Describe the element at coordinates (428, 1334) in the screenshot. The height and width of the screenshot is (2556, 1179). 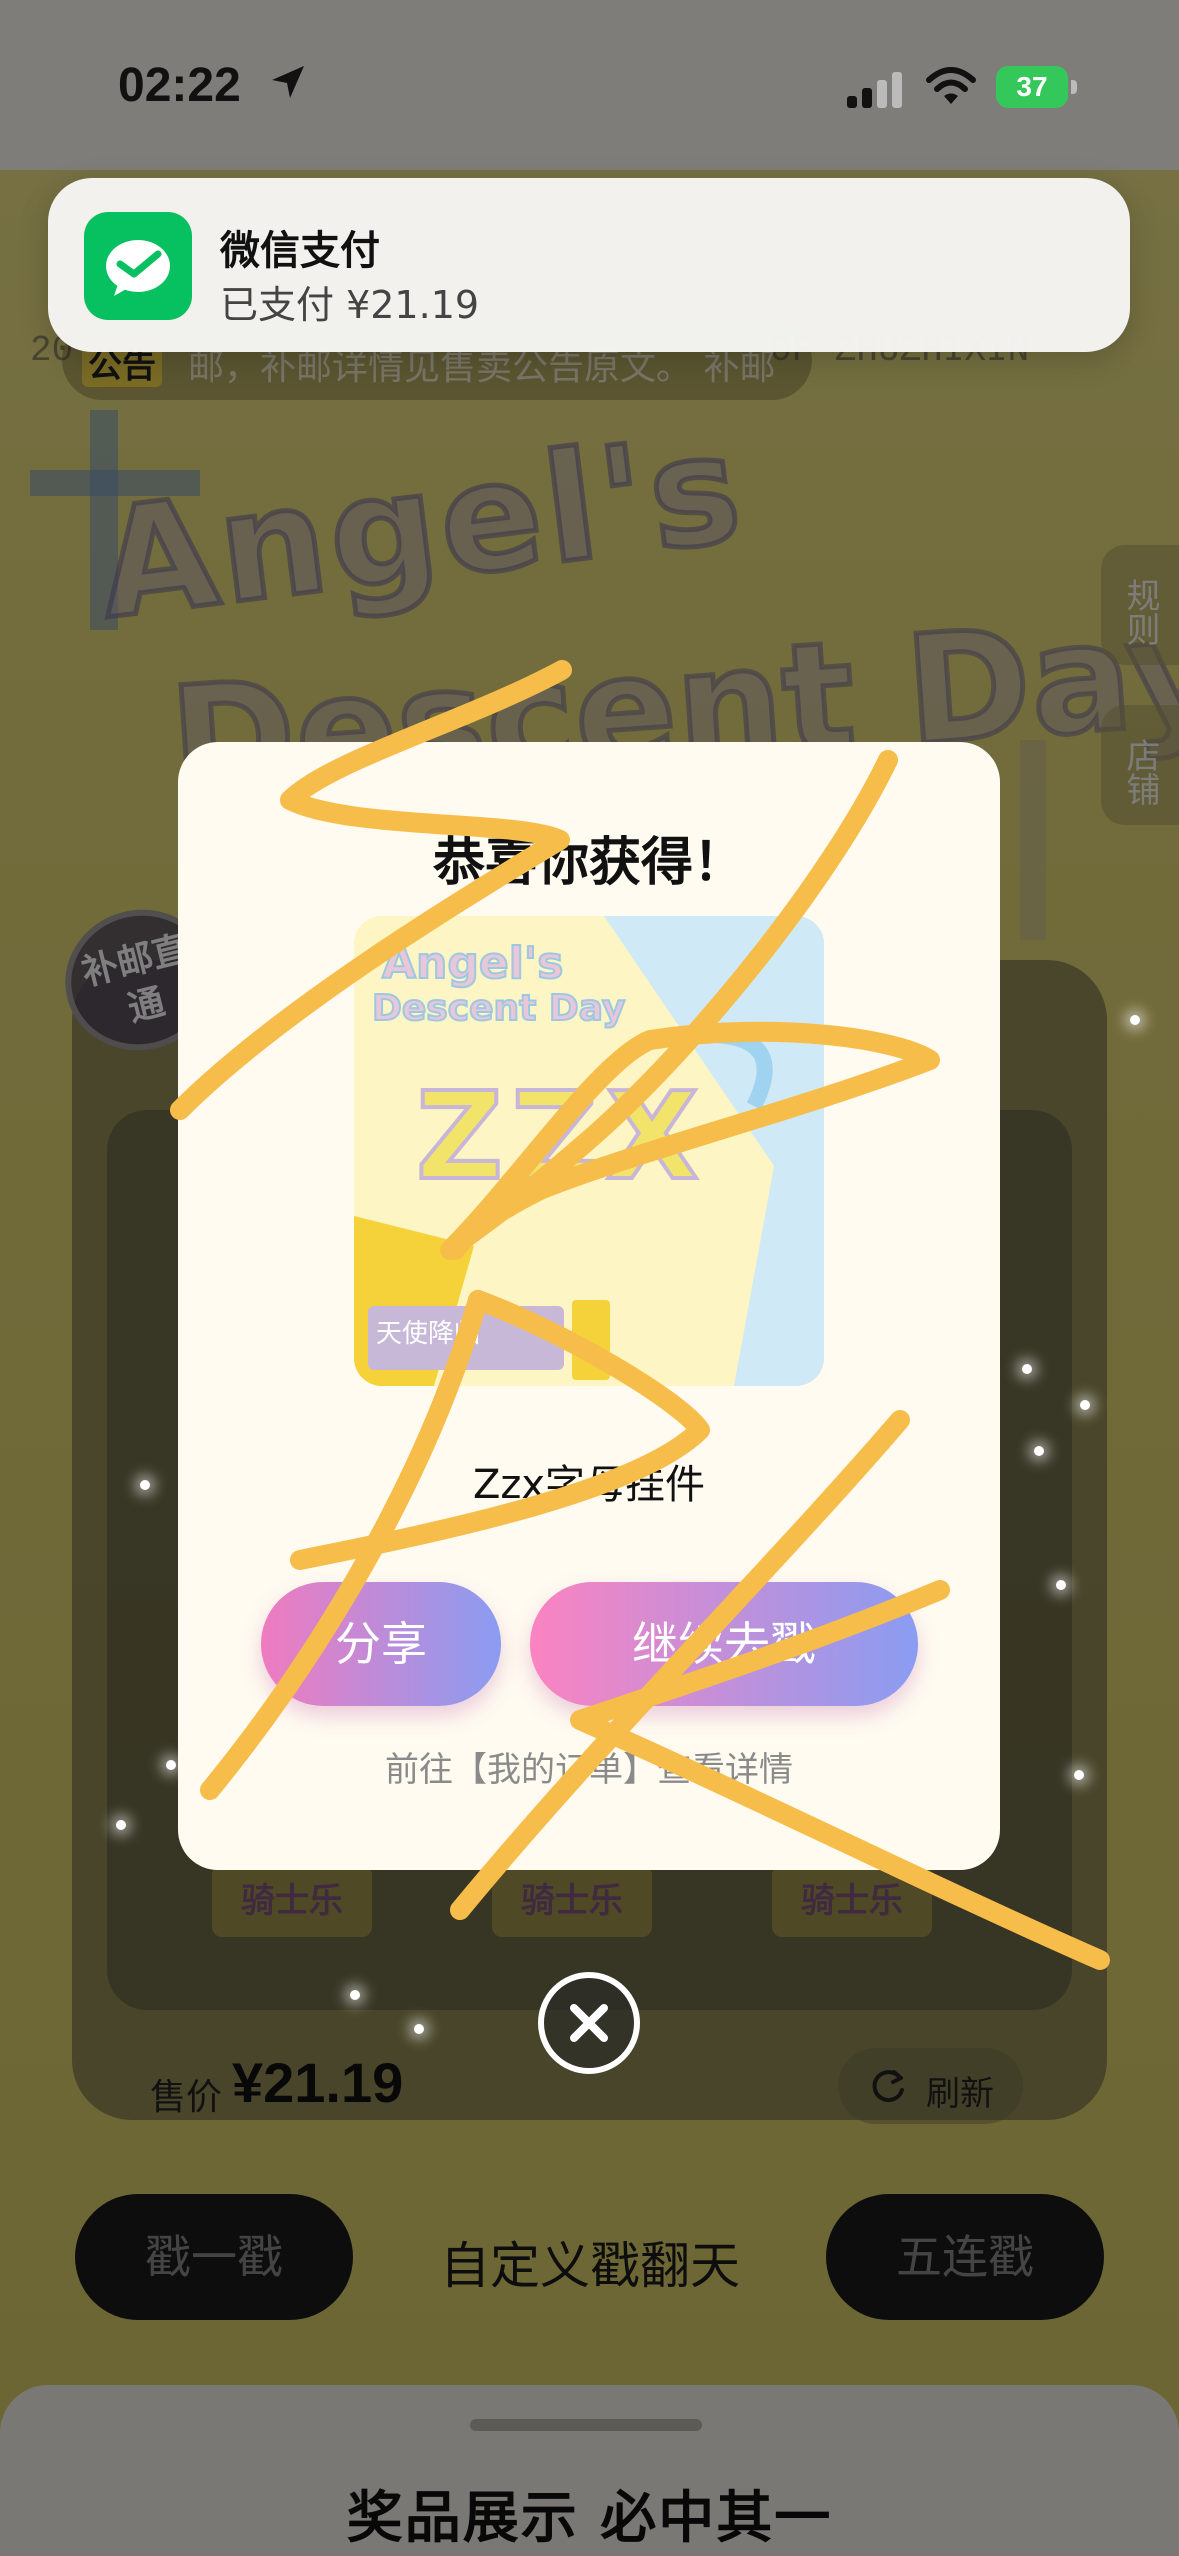
I see `prize-image-tag: 天使降临` at that location.